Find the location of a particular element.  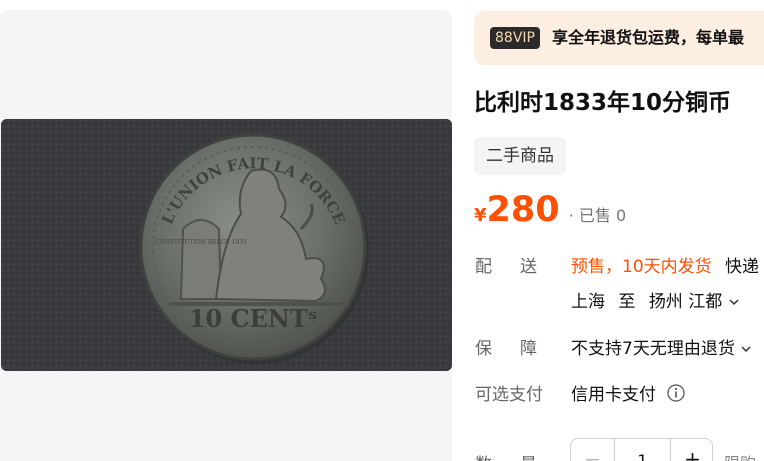

purchase-limit: 限购 is located at coordinates (740, 455).